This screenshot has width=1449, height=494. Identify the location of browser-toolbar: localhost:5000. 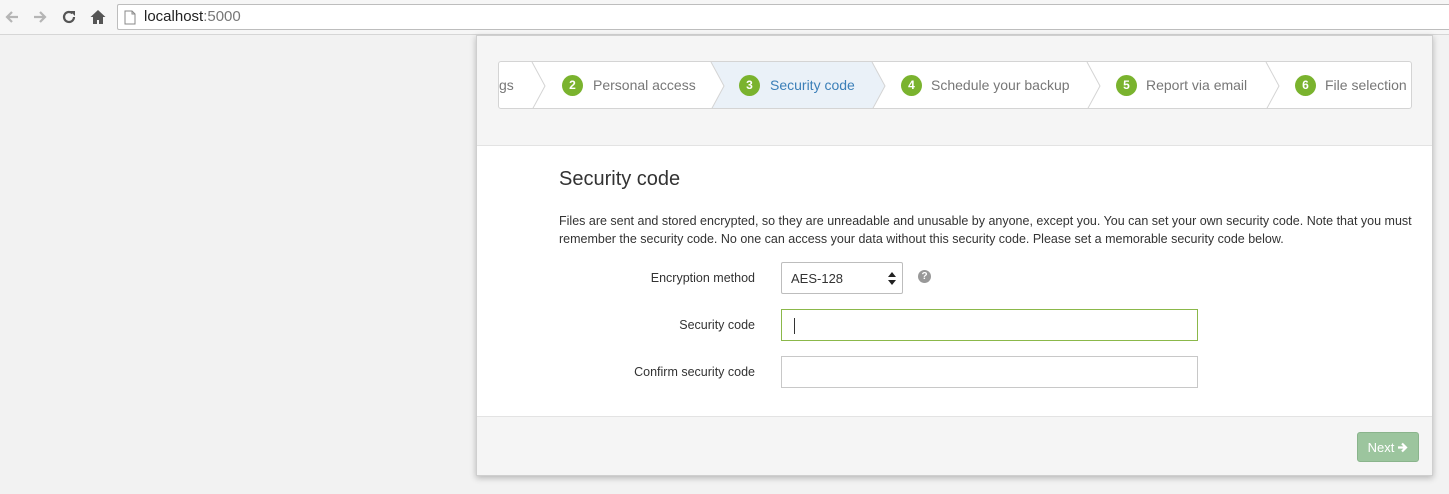
(724, 17).